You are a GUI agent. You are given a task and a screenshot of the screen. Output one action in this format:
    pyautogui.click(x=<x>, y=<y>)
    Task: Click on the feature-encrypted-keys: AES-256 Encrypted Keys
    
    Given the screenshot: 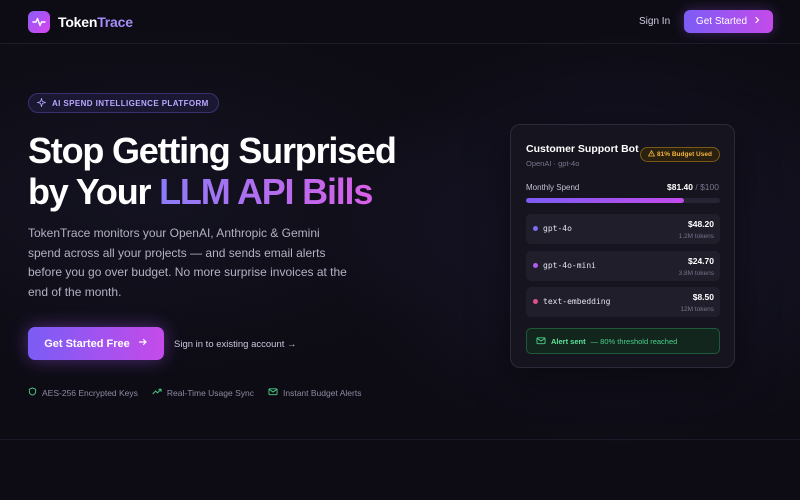 What is the action you would take?
    pyautogui.click(x=83, y=392)
    